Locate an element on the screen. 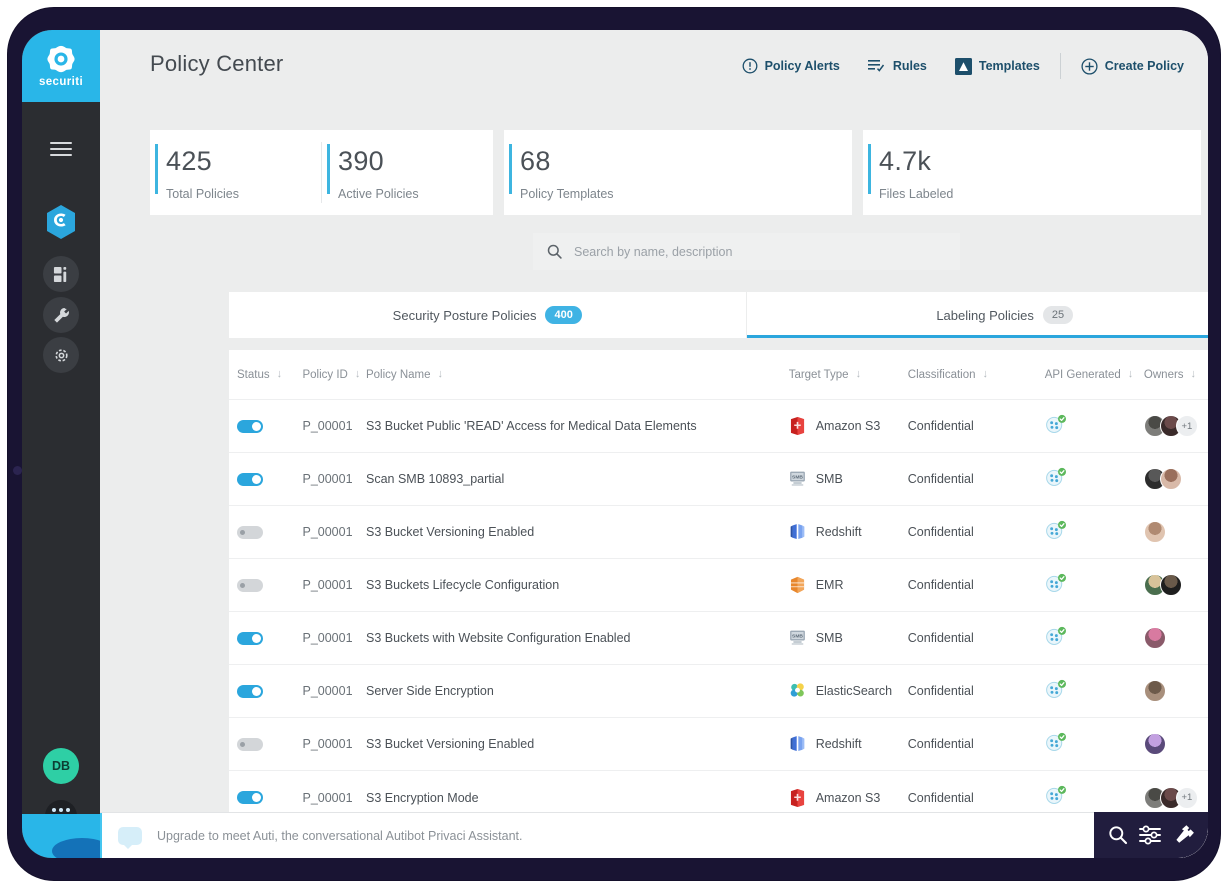 This screenshot has width=1228, height=888. stat-card-group-1: 425 Total Policies 390 Active Policies is located at coordinates (321, 172).